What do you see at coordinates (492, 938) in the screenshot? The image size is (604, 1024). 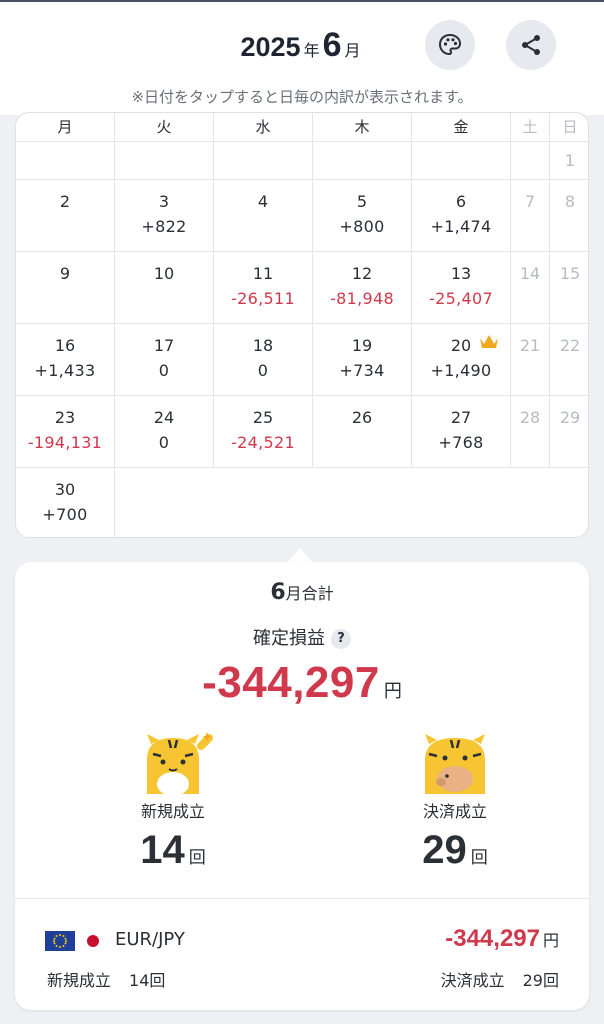 I see `pair-pl-value: -344,297` at bounding box center [492, 938].